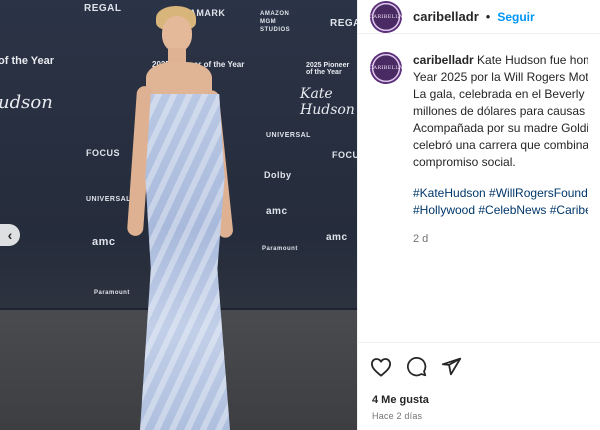  Describe the element at coordinates (500, 210) in the screenshot. I see `hashtag-line: #Hollywood #CelebNews #Caribell` at that location.